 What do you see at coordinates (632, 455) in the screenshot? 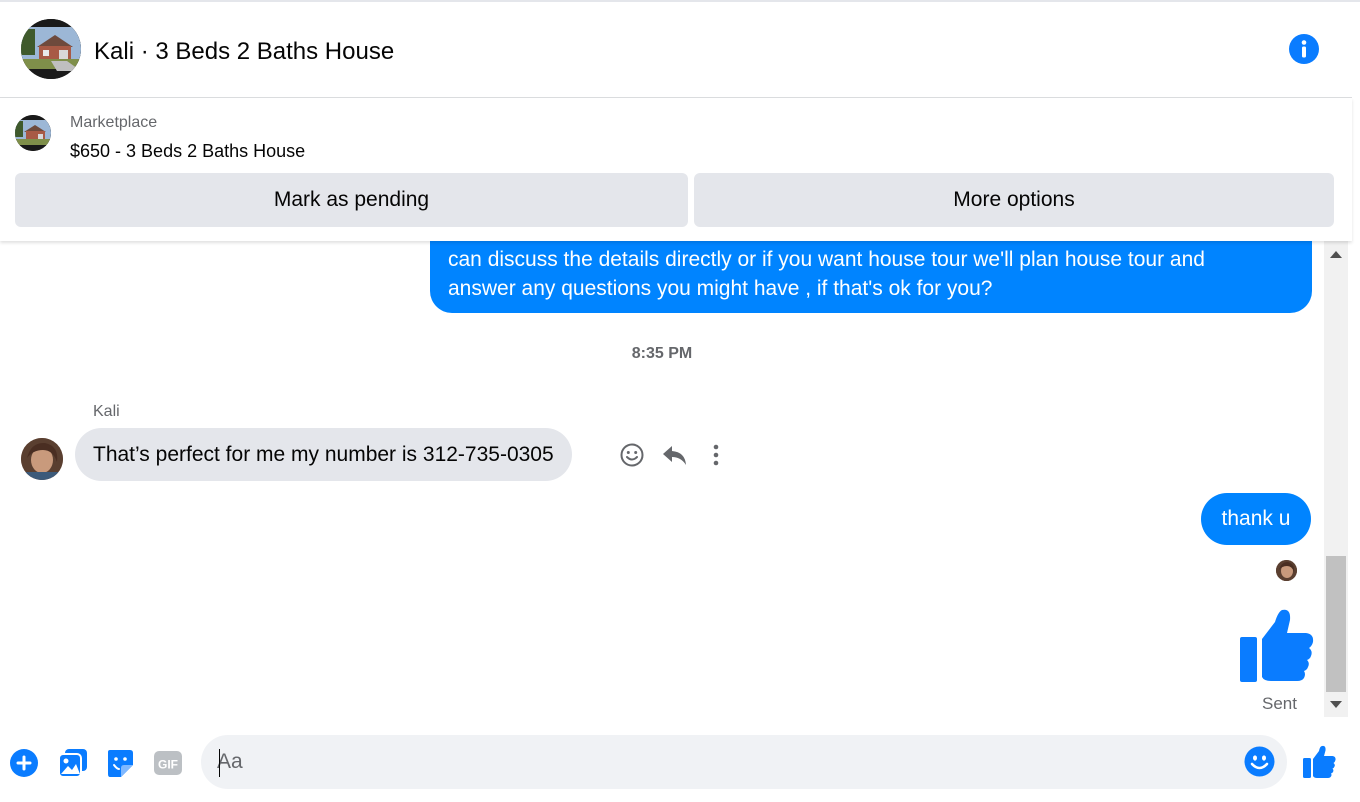
I see `react-icon` at bounding box center [632, 455].